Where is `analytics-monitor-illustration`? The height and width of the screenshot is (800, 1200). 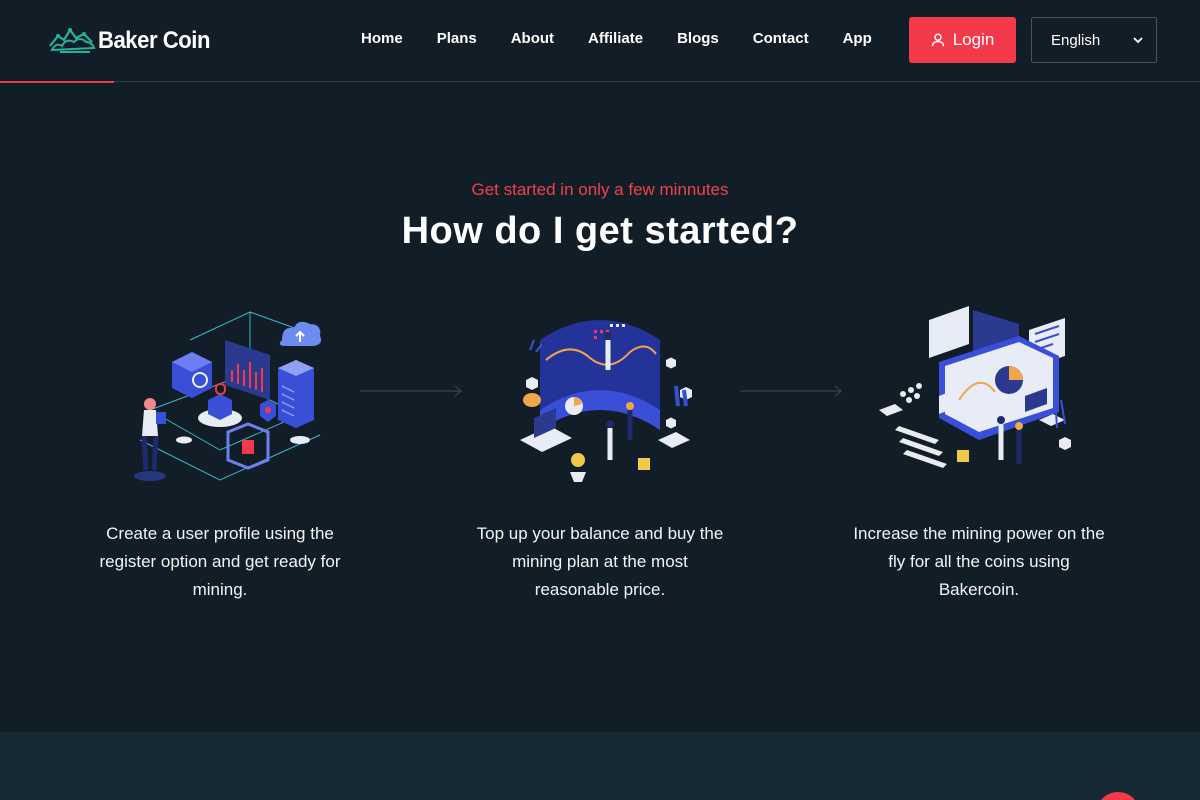
analytics-monitor-illustration is located at coordinates (975, 387).